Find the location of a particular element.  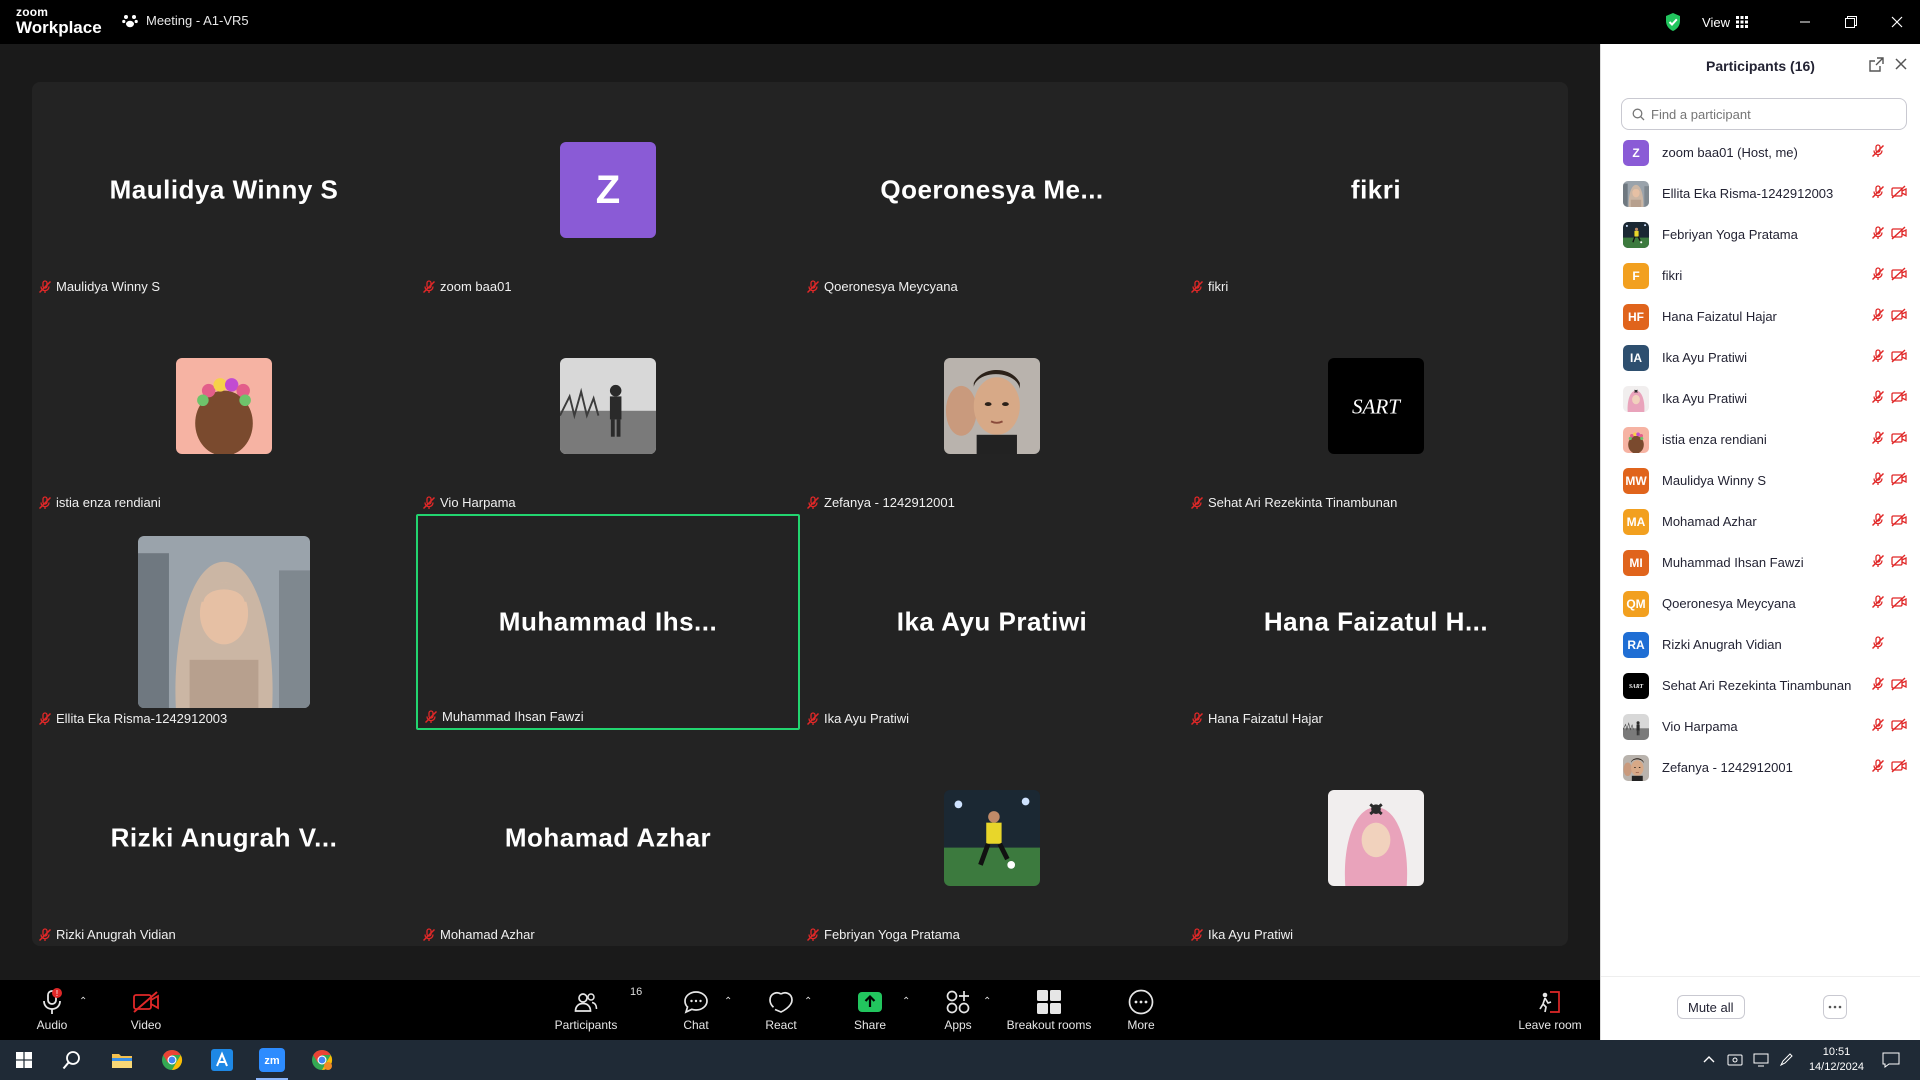

participant-row: SART Sehat Ari Rezekinta Tinambunan is located at coordinates (1760, 685).